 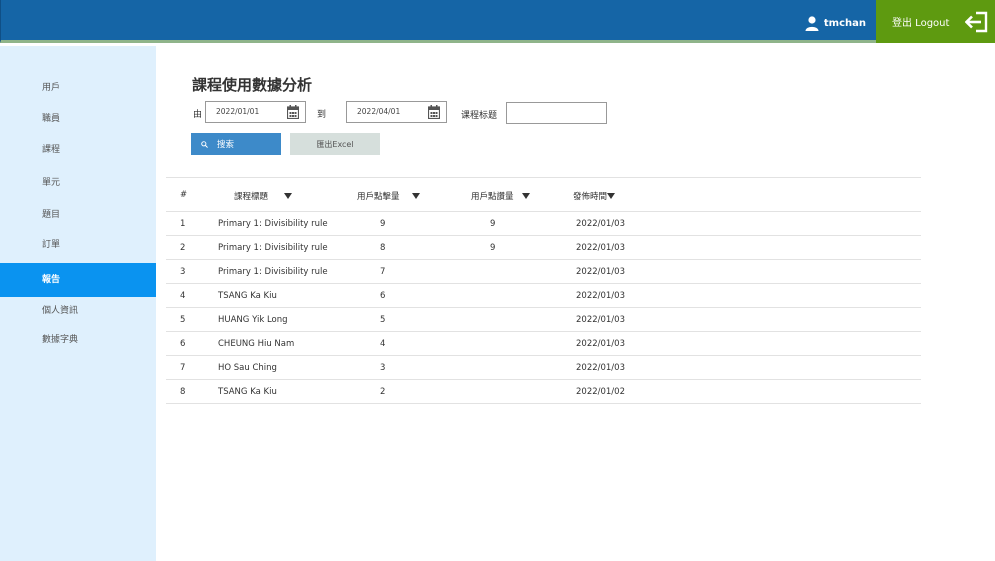 I want to click on row-number: 8, so click(x=183, y=392).